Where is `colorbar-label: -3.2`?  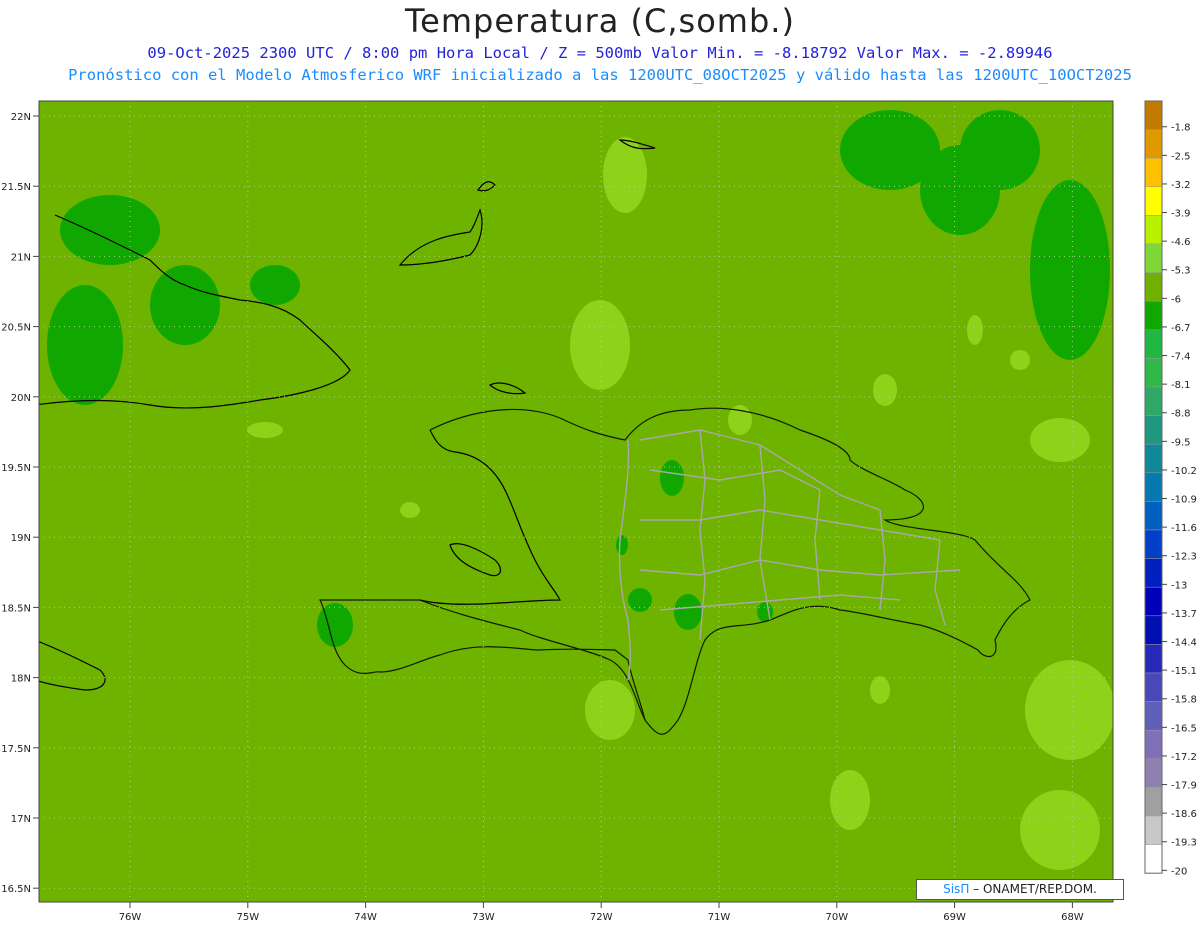
colorbar-label: -3.2 is located at coordinates (1181, 185).